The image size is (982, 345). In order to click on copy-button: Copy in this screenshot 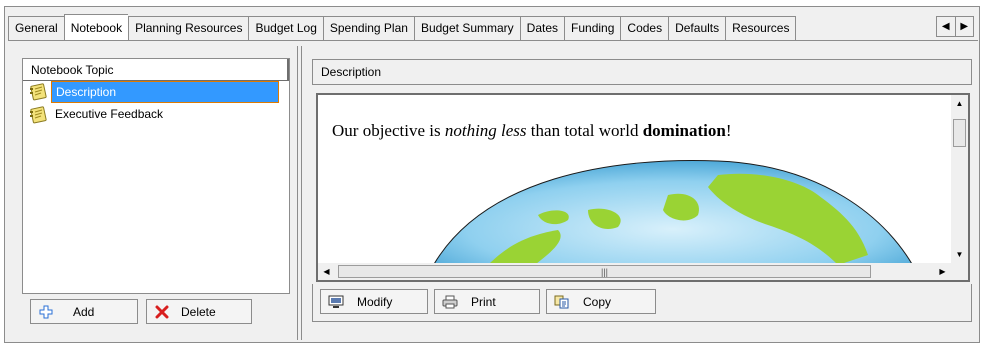, I will do `click(601, 301)`.